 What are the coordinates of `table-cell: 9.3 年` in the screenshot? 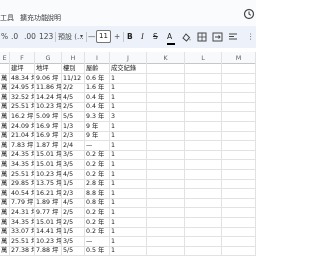 It's located at (97, 117).